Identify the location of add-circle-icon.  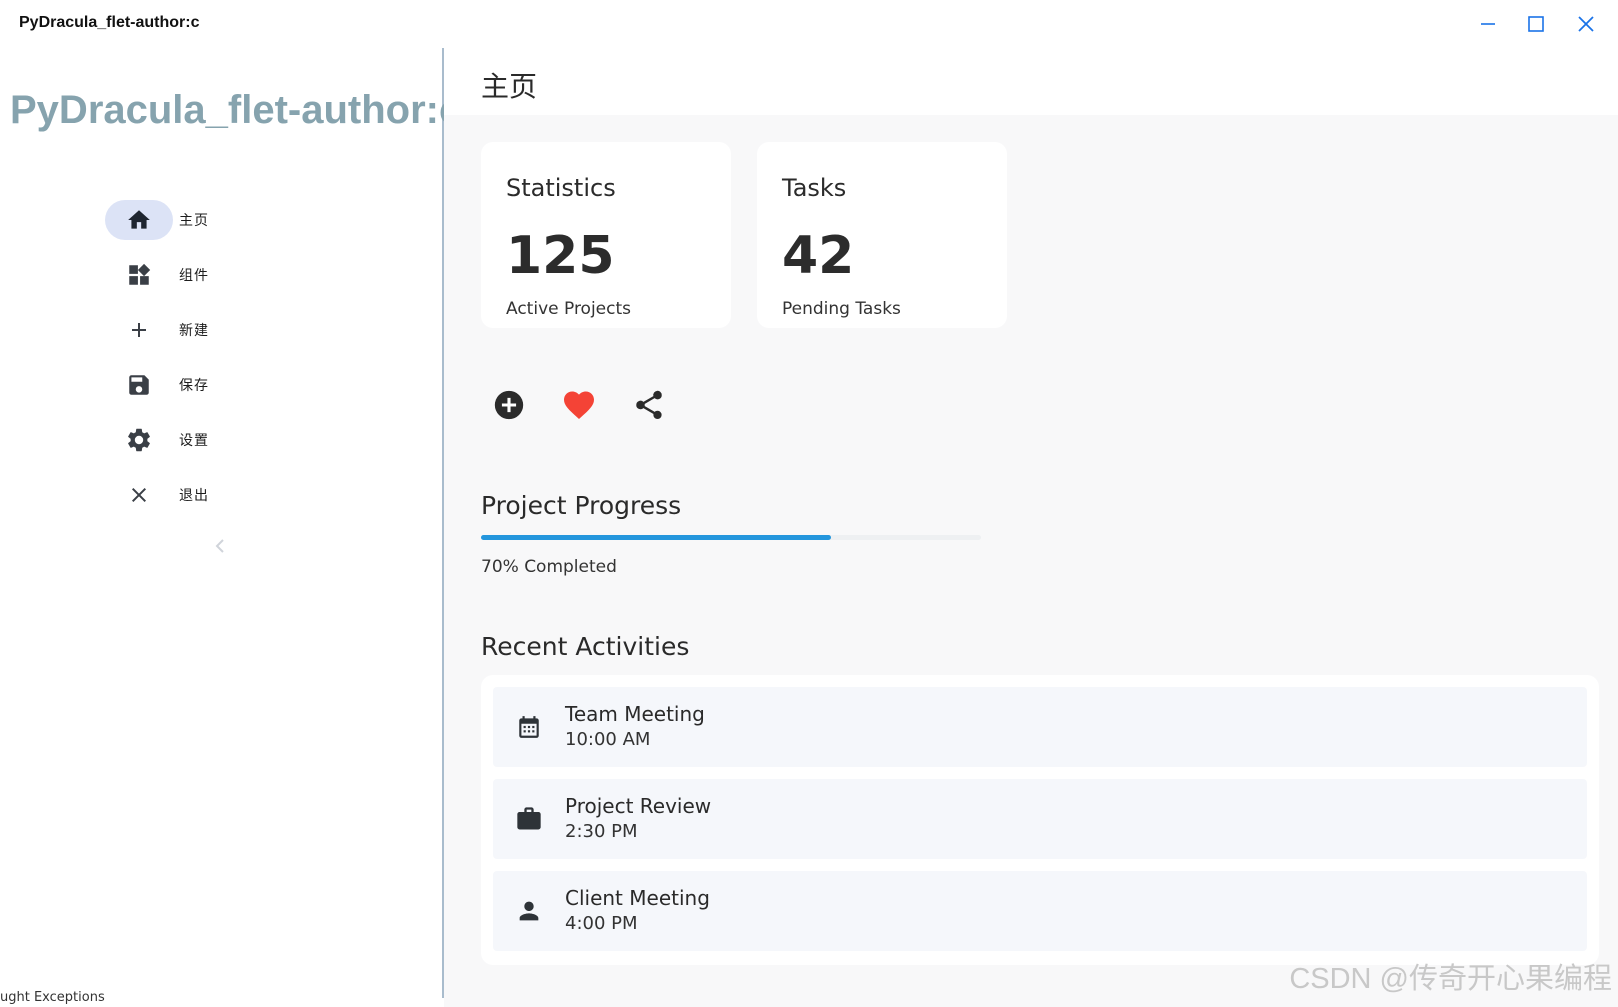
(509, 405).